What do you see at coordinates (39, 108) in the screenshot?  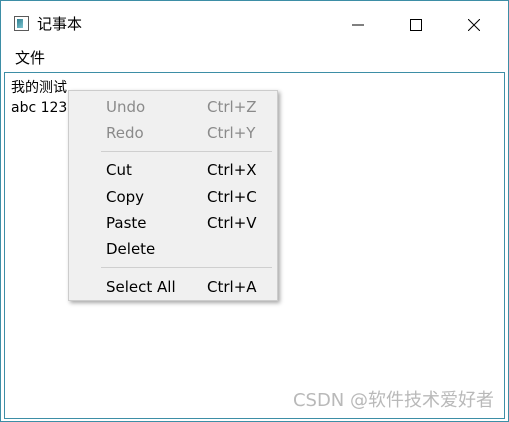 I see `editor-line-2: abc 123` at bounding box center [39, 108].